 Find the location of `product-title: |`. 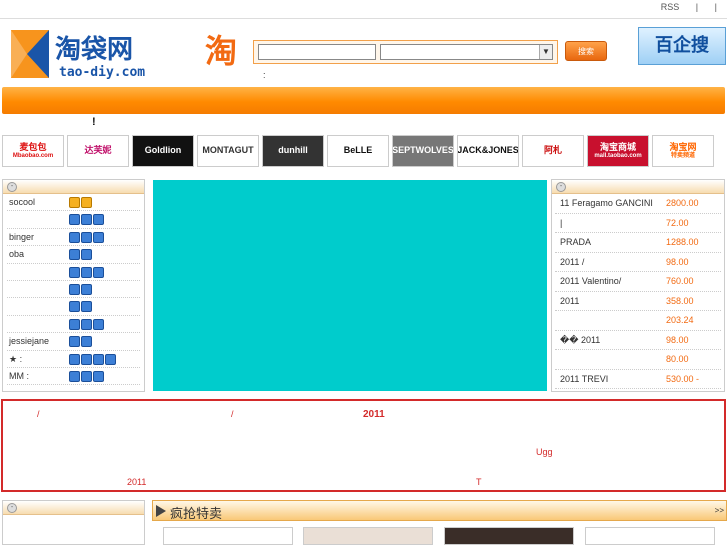

product-title: | is located at coordinates (561, 223).